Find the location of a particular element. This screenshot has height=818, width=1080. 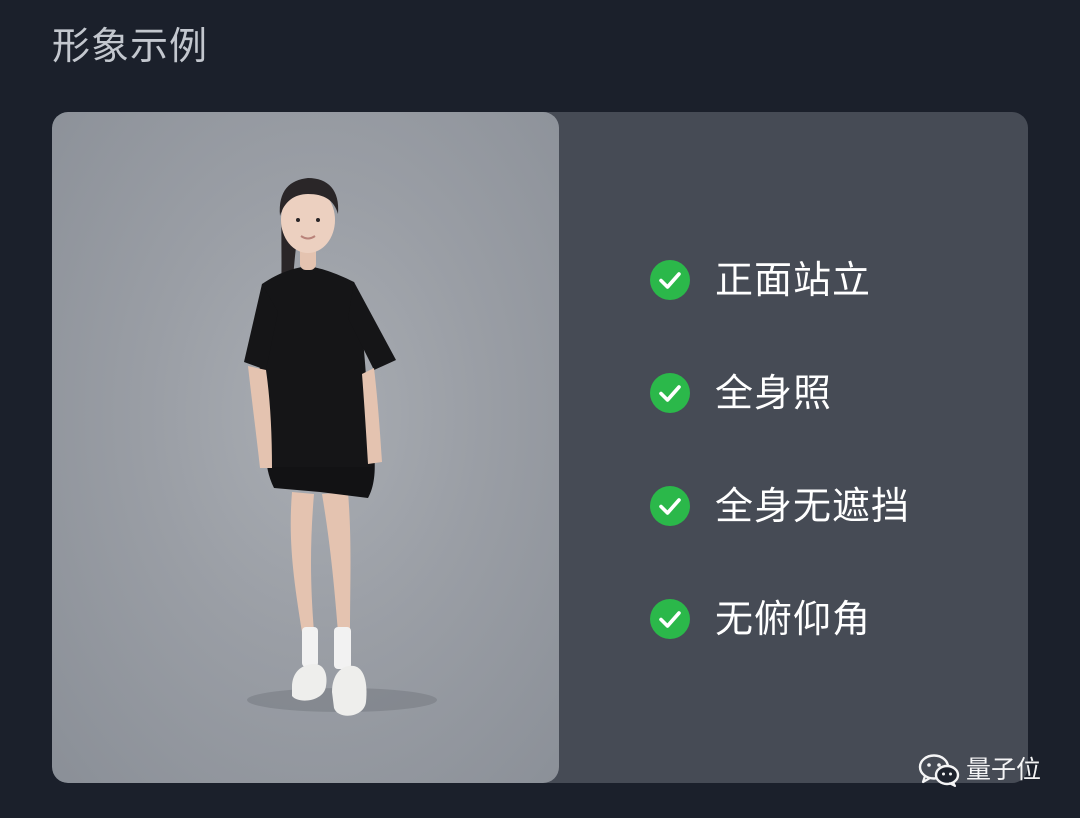

requirement-list: 正面站立 全身照 全身无遮挡 无俯仰角 is located at coordinates (780, 449).